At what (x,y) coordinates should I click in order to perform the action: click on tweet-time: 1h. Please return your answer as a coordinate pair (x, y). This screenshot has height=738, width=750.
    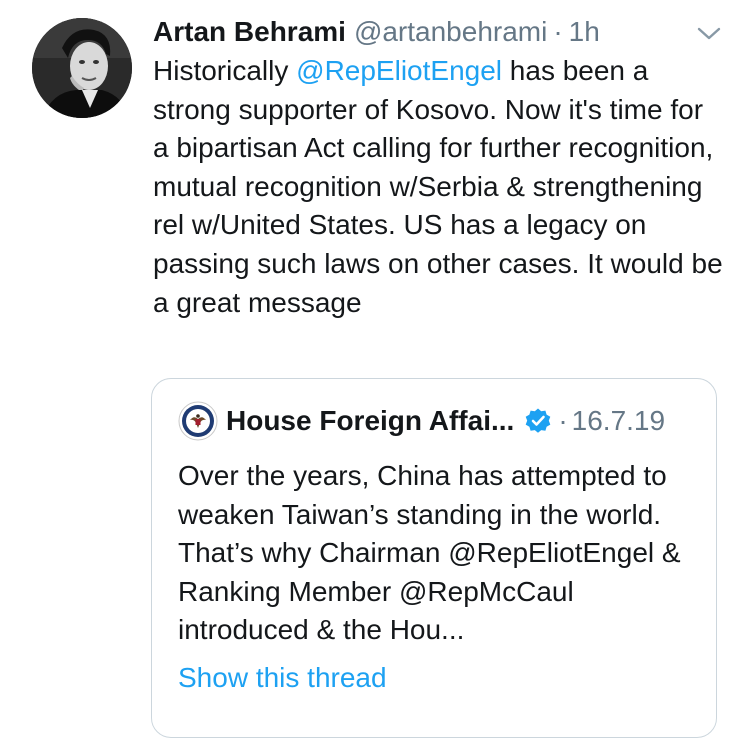
    Looking at the image, I should click on (584, 32).